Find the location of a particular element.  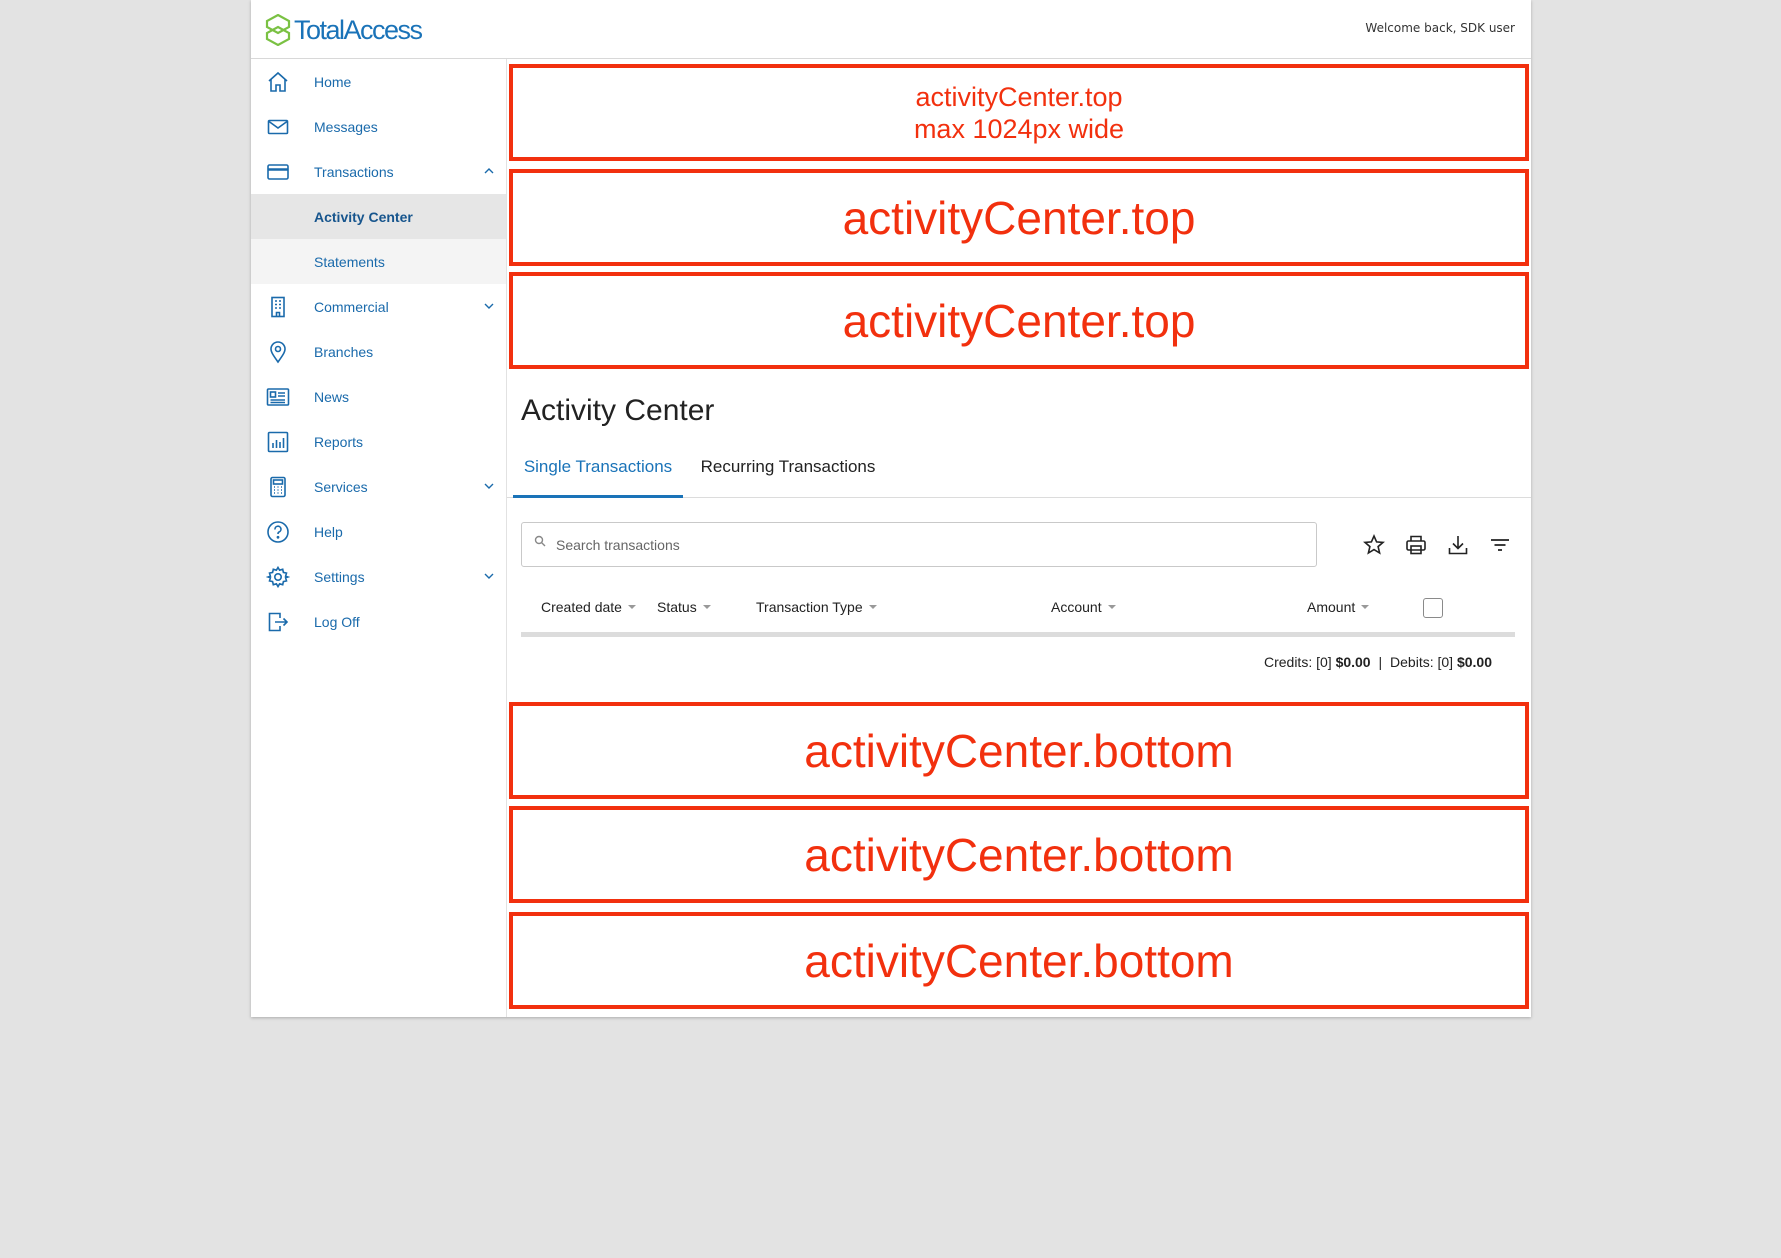

sidebar-nav: Home Messages Transactions Activity Cent is located at coordinates (379, 538).